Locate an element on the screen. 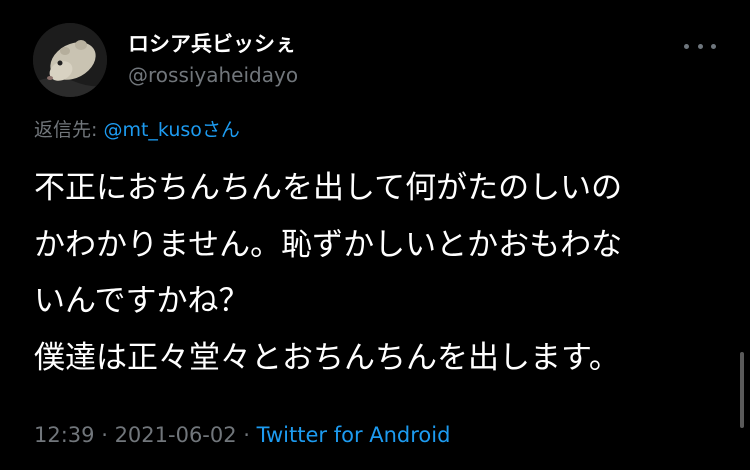  tweet-metadata: 12:39 · 2021-06-02 · Twitter for Android is located at coordinates (242, 435).